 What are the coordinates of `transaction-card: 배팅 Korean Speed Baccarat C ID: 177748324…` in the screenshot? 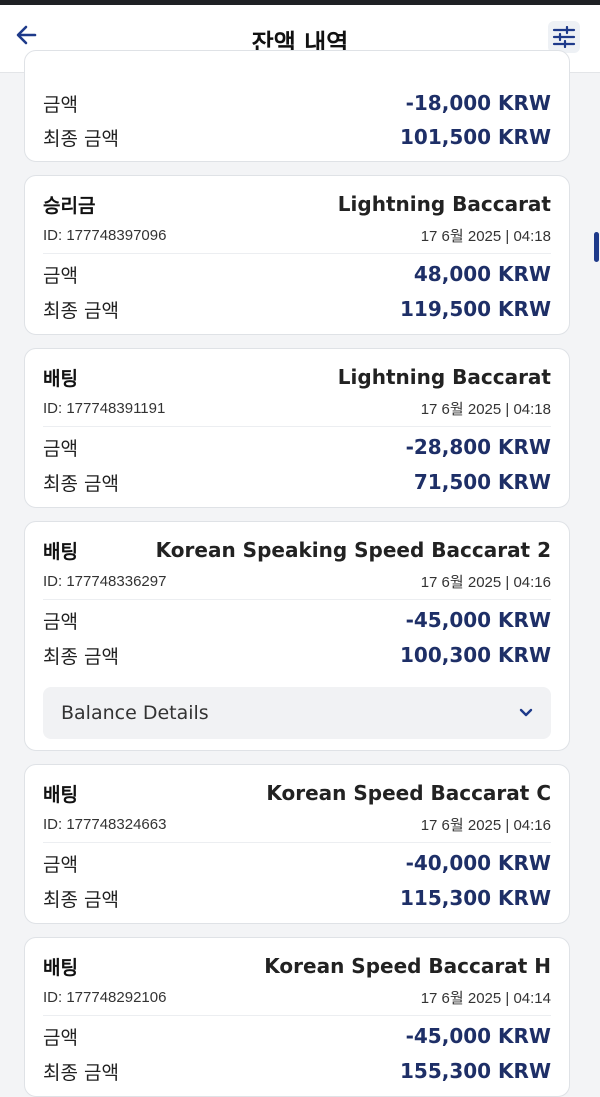 It's located at (297, 844).